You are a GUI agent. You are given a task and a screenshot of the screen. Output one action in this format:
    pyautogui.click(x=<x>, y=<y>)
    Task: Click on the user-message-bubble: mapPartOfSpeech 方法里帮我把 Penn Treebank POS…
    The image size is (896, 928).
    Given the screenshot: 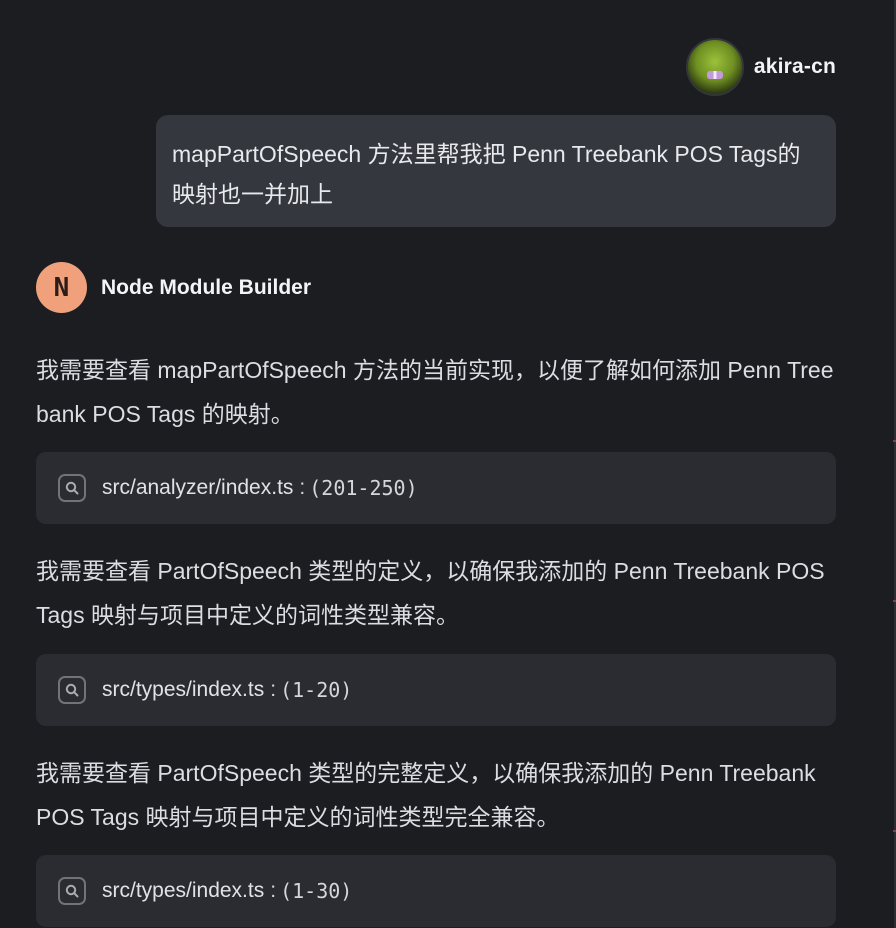 What is the action you would take?
    pyautogui.click(x=496, y=171)
    